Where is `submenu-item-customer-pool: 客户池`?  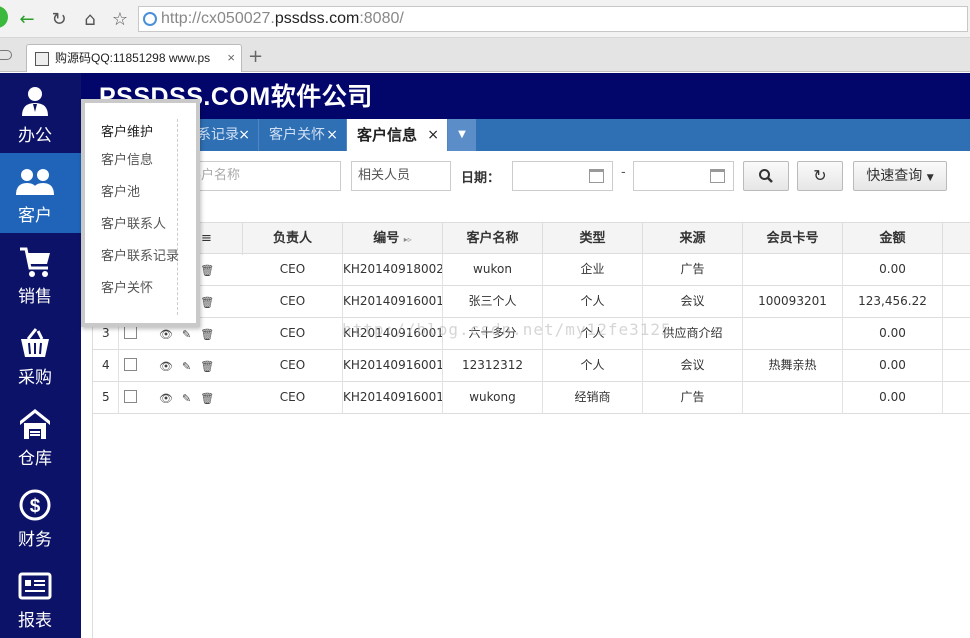
submenu-item-customer-pool: 客户池 is located at coordinates (120, 190).